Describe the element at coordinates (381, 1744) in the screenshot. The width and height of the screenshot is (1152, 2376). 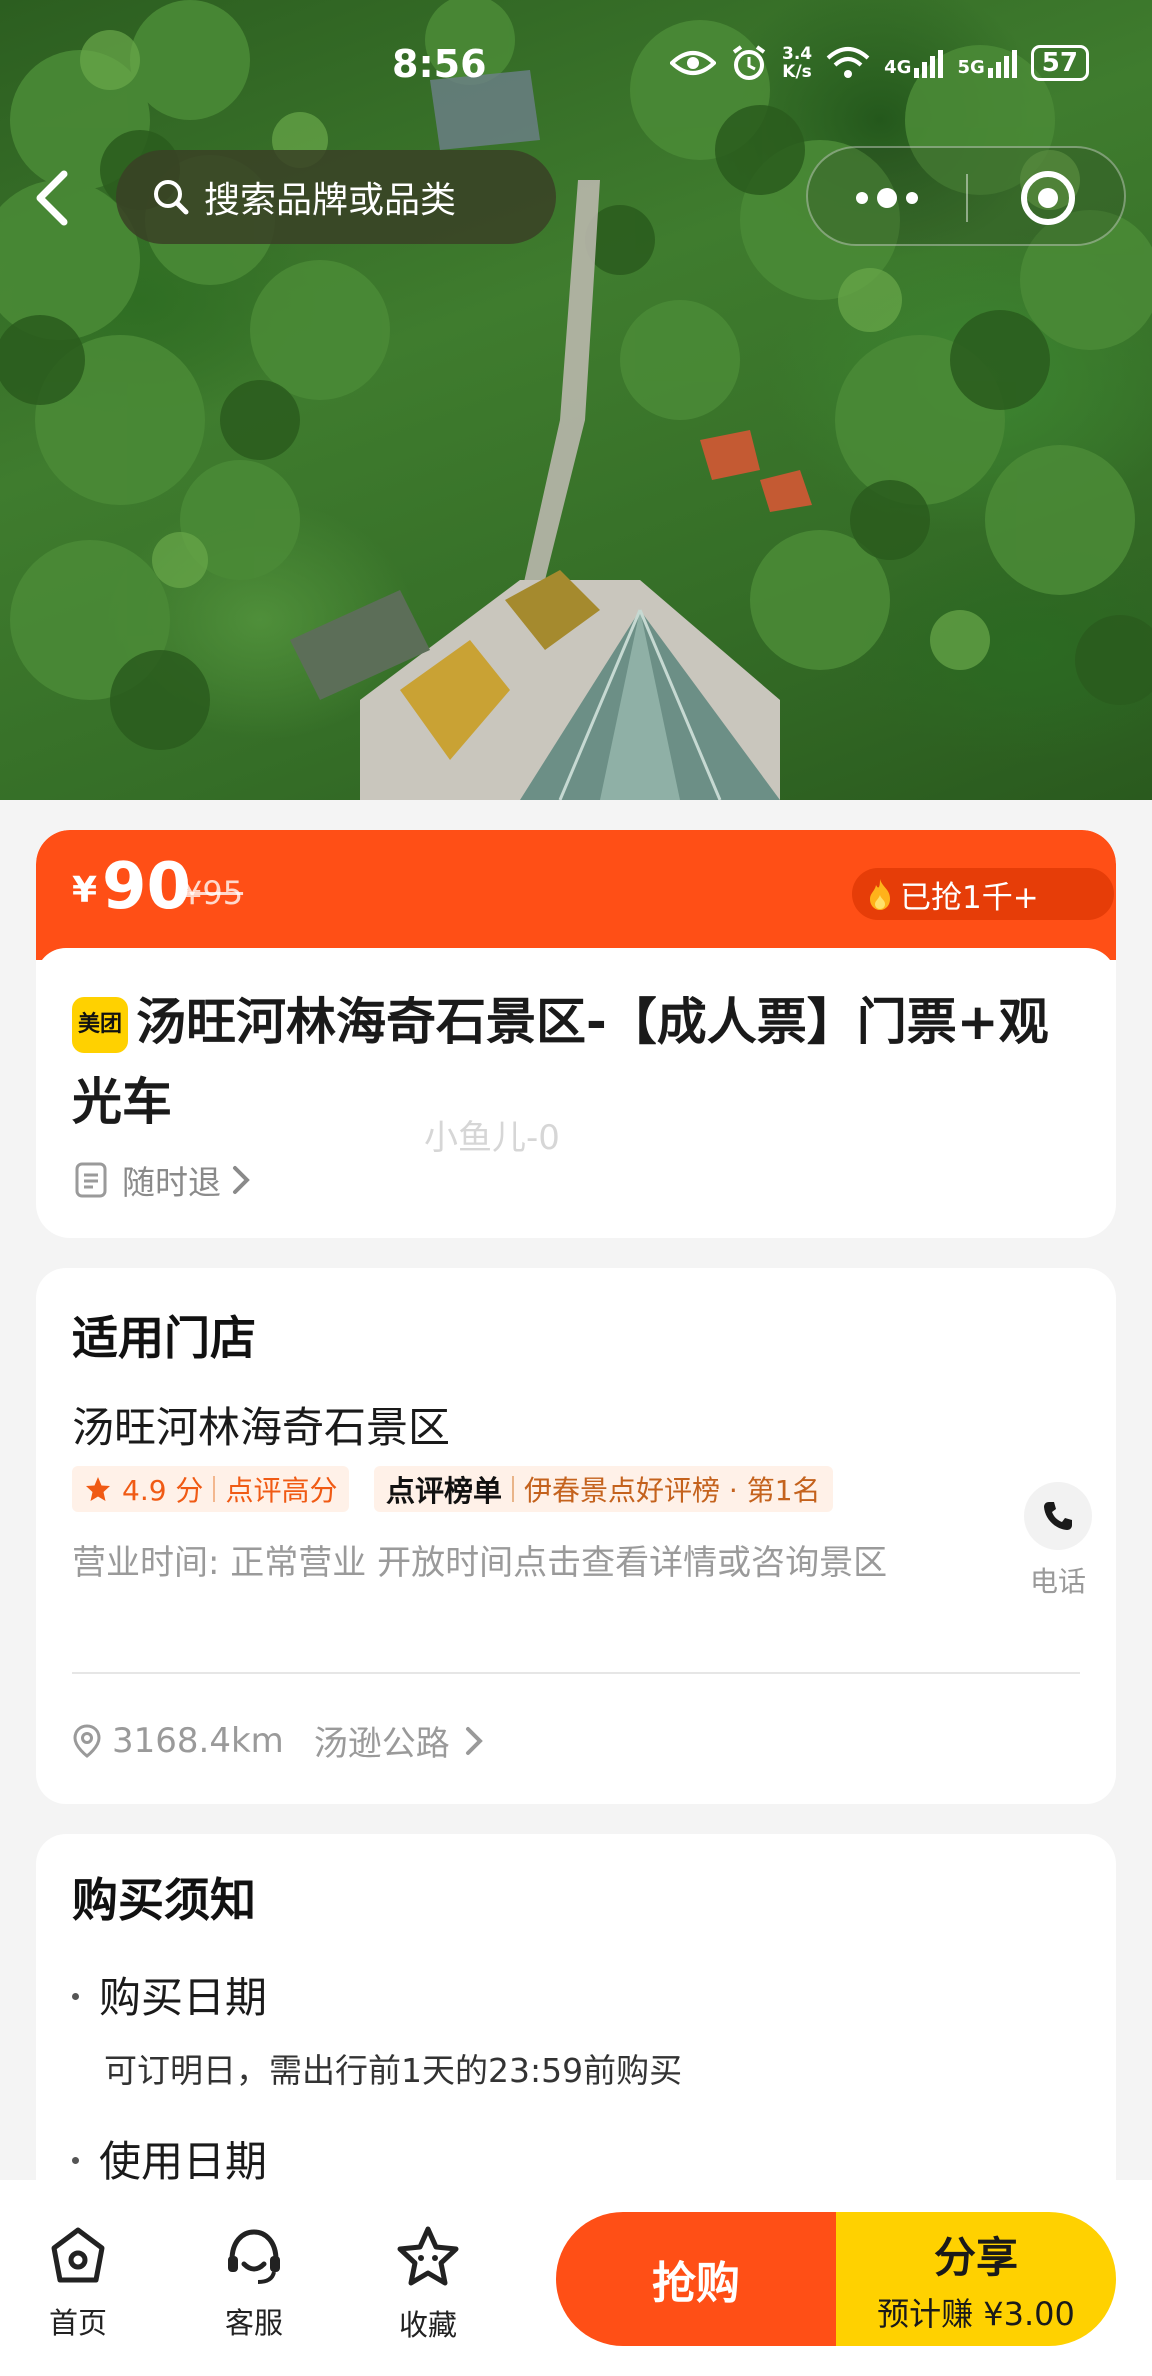
I see `address: 汤逊公路` at that location.